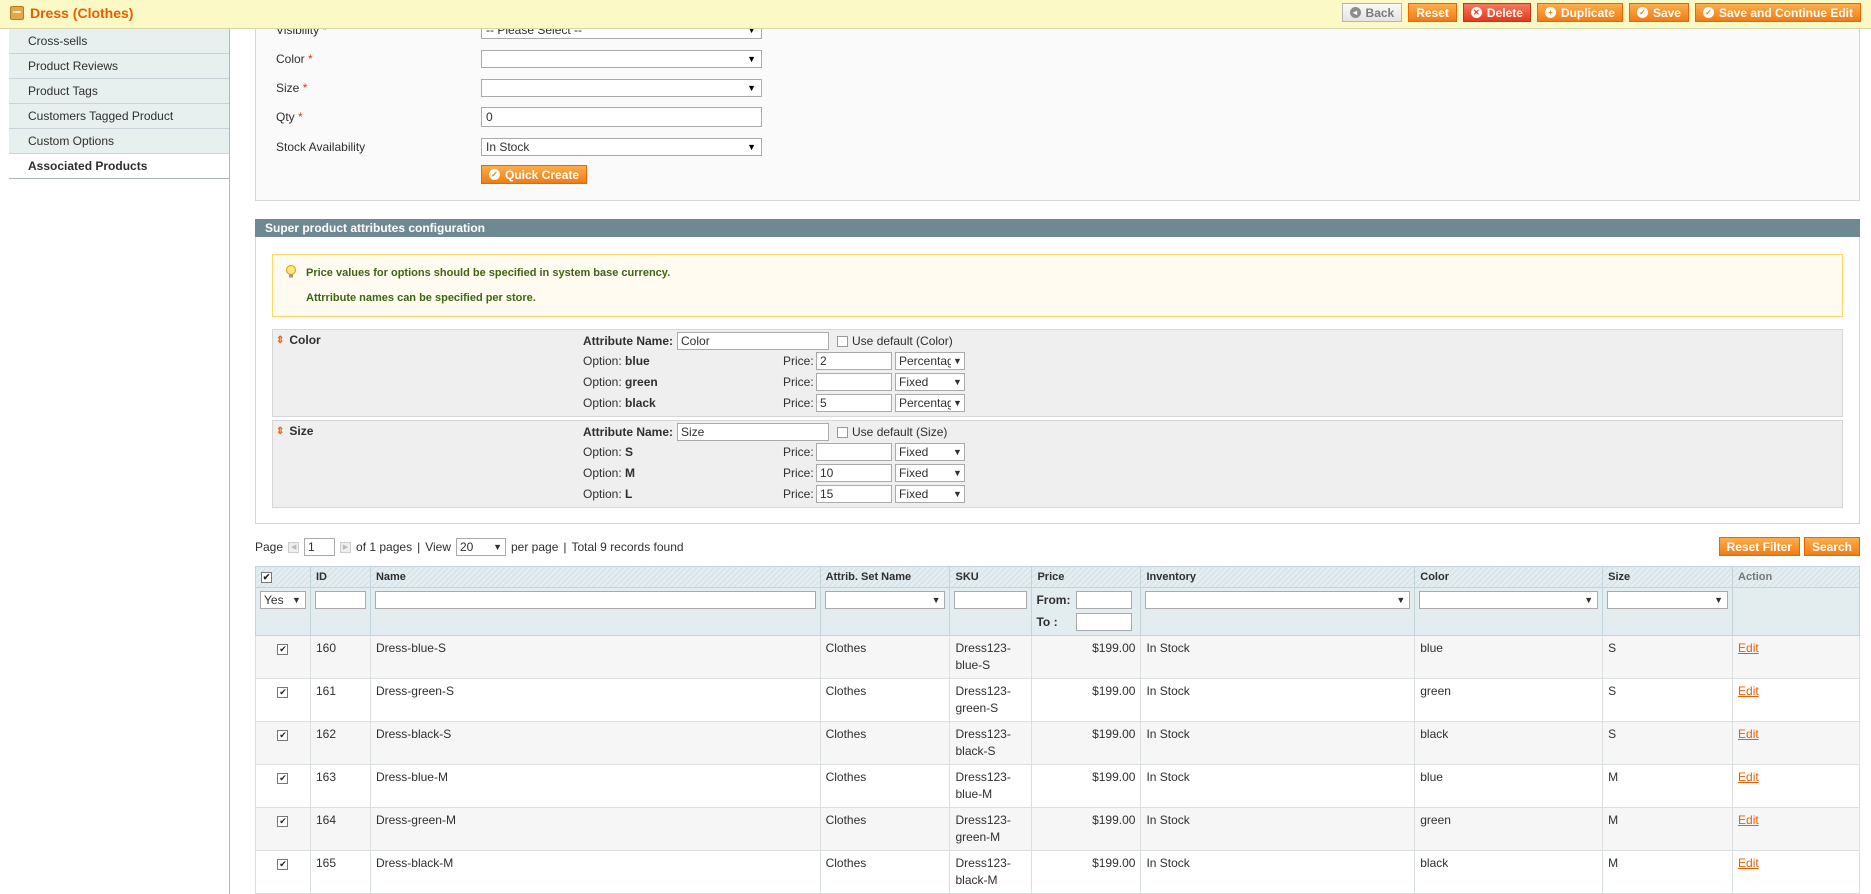 The width and height of the screenshot is (1871, 894). Describe the element at coordinates (854, 473) in the screenshot. I see `option-price-input: 10` at that location.